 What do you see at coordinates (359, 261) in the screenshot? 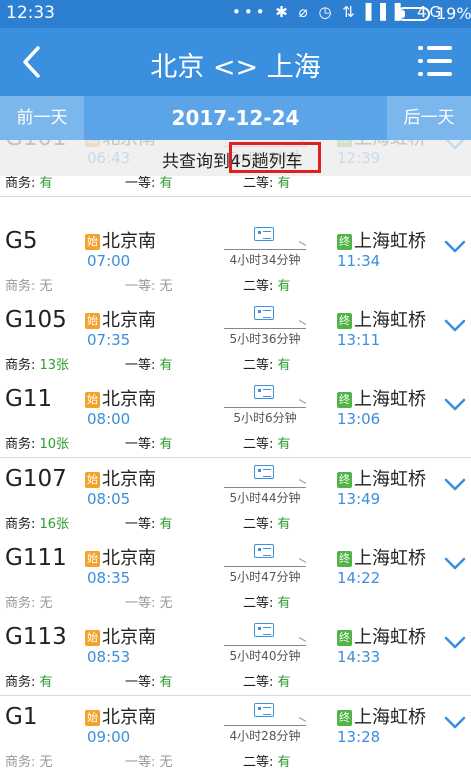
I see `arrival-time: 11:34` at bounding box center [359, 261].